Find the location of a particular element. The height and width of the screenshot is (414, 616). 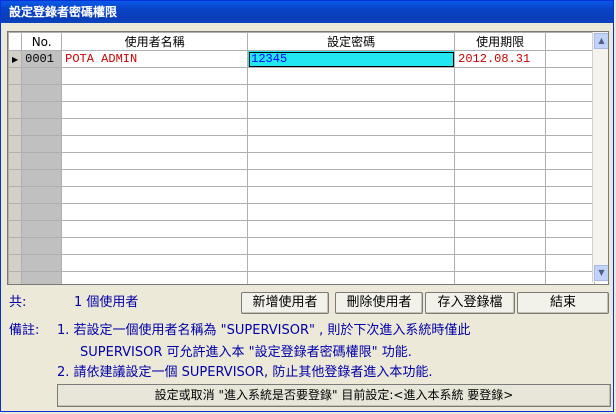

cell-blank is located at coordinates (570, 59).